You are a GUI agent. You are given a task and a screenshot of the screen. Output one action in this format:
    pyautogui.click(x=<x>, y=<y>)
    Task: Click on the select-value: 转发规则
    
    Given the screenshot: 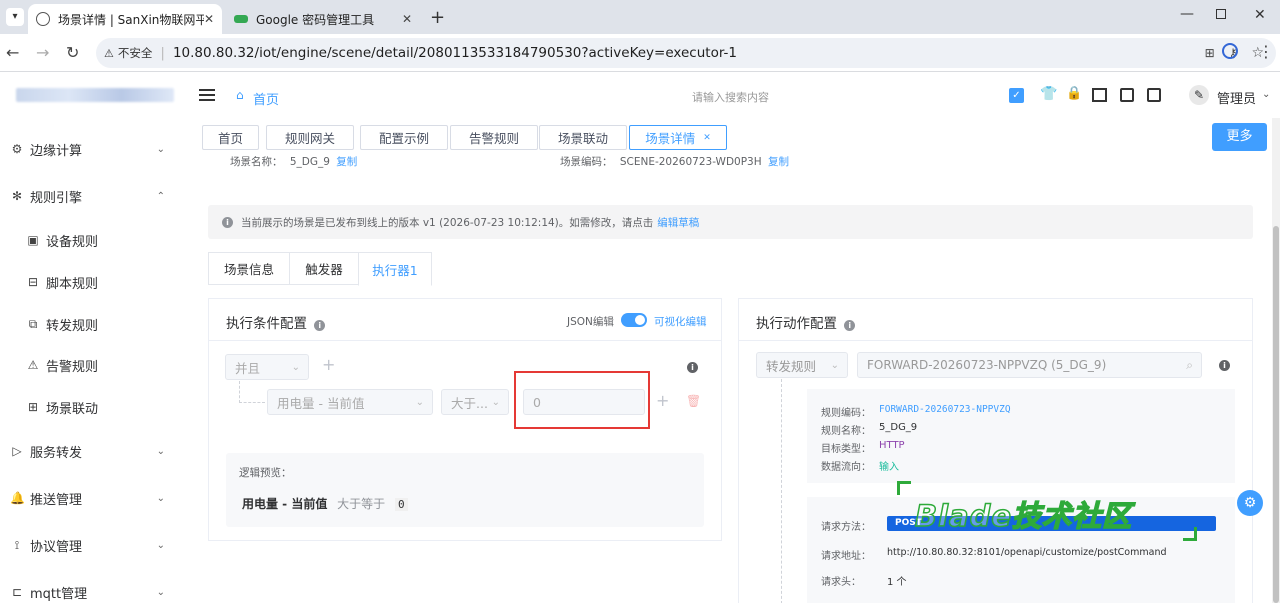 What is the action you would take?
    pyautogui.click(x=791, y=366)
    